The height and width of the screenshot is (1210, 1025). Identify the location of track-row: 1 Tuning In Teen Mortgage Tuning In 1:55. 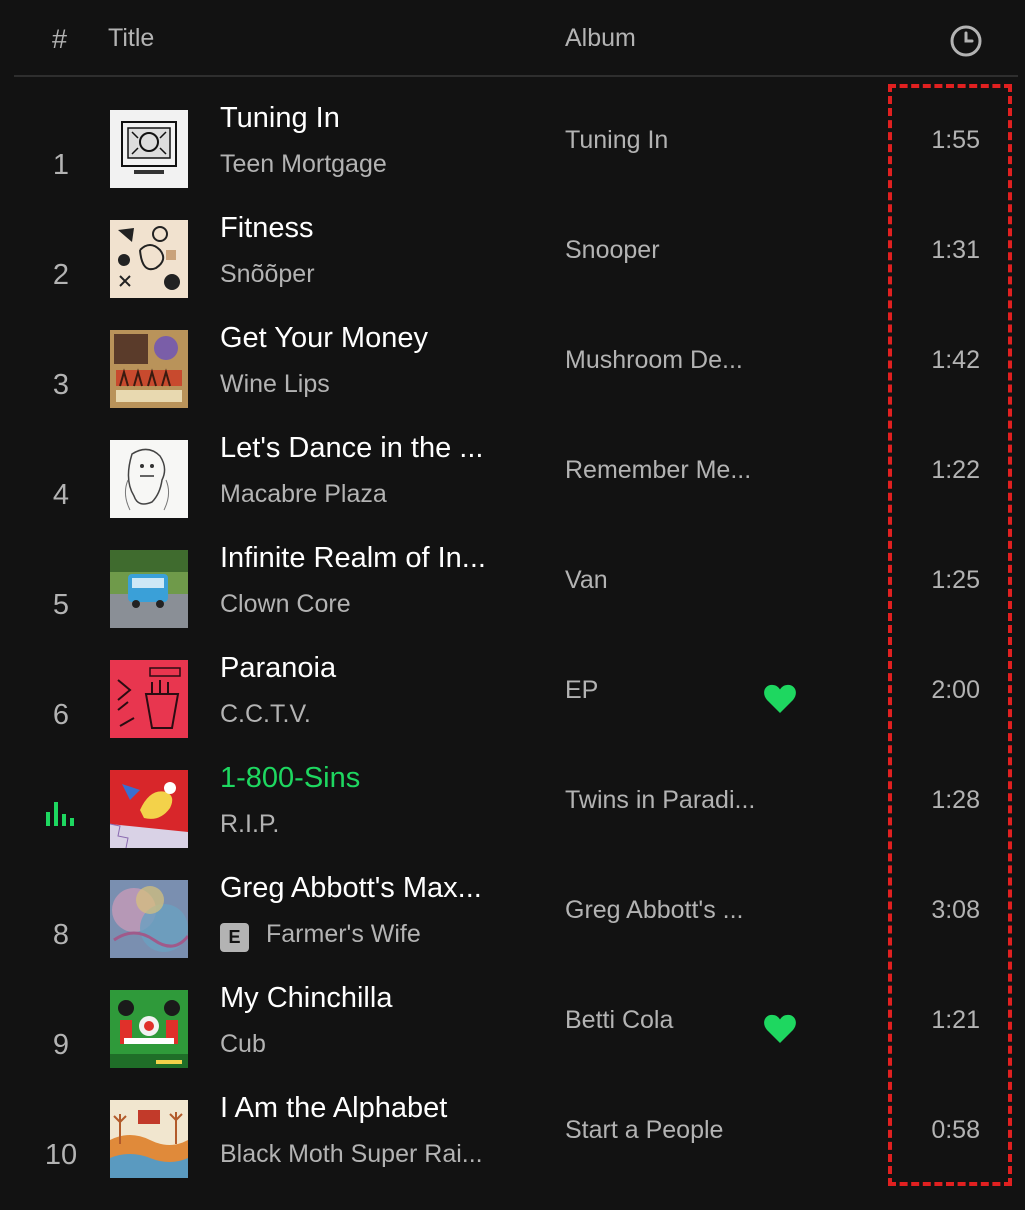
(512, 161).